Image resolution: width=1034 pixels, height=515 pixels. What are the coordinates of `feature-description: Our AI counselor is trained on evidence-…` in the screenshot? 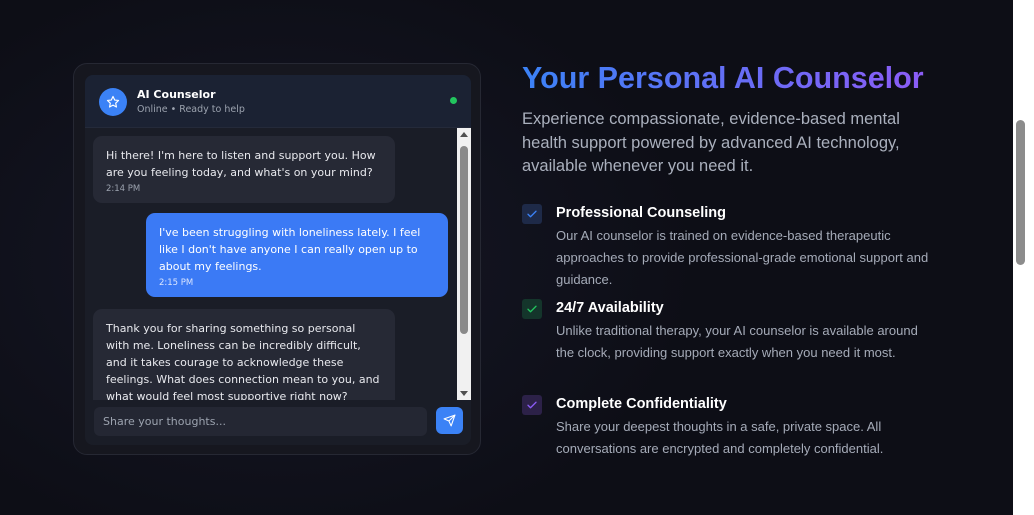 It's located at (742, 257).